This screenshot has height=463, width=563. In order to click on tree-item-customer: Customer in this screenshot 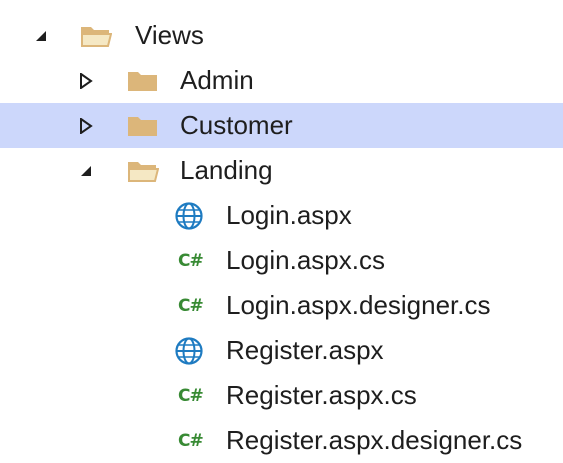, I will do `click(281, 125)`.